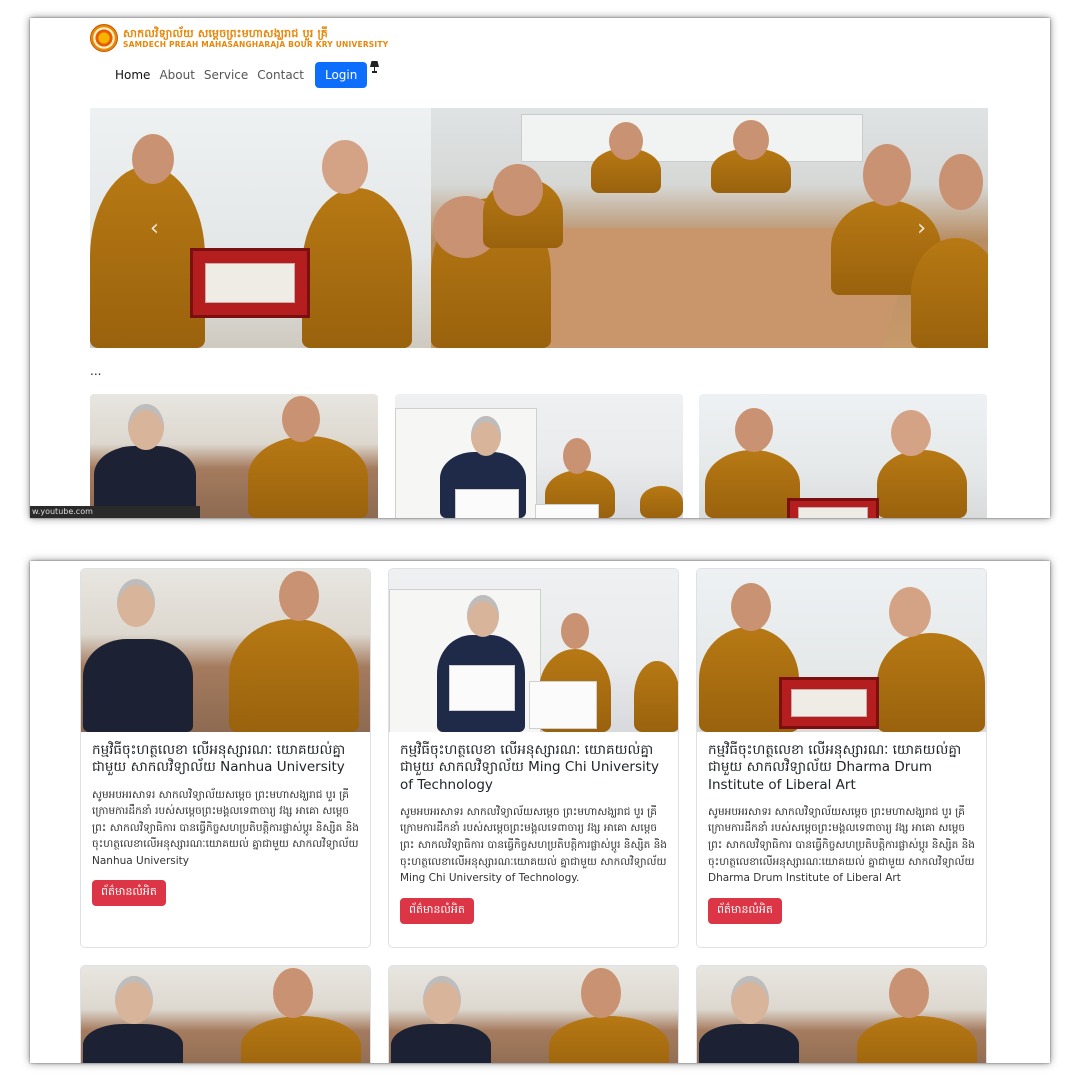 The width and height of the screenshot is (1080, 1080). I want to click on main-nav: Home About Service Contact Login, so click(247, 74).